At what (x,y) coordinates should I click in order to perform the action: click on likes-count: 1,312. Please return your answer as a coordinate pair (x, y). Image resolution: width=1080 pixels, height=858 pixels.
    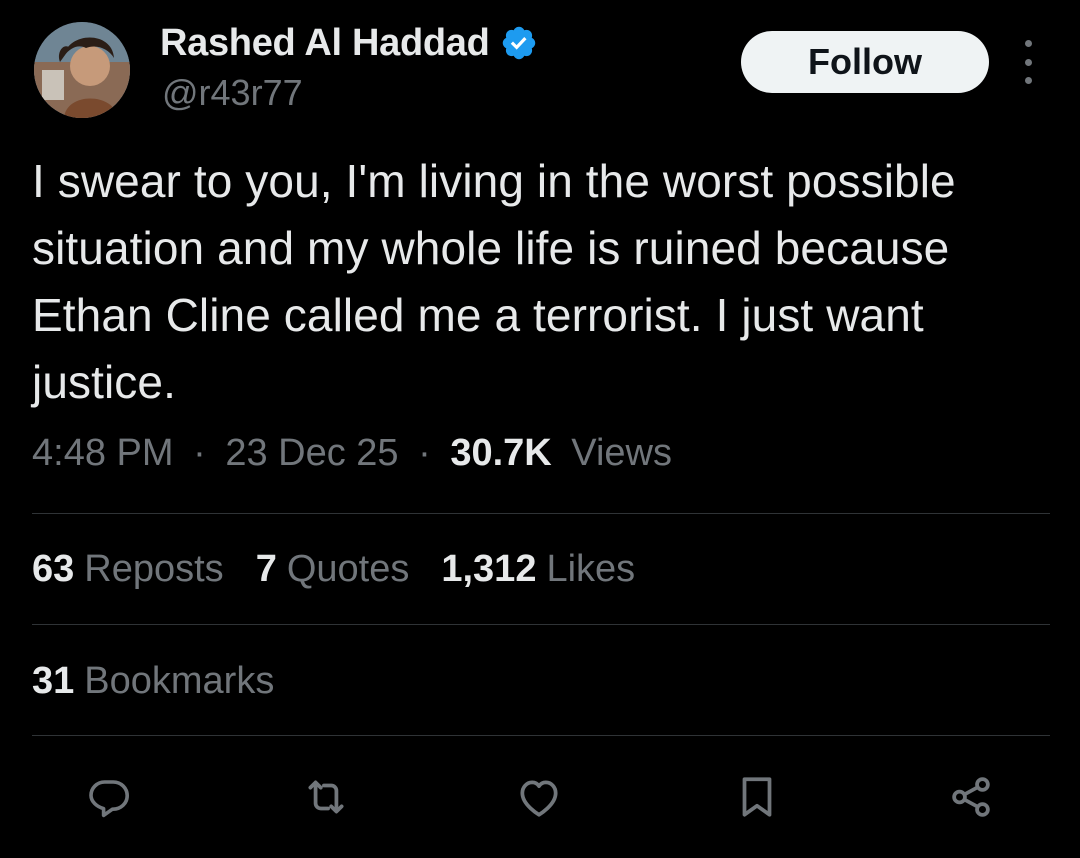
    Looking at the image, I should click on (489, 569).